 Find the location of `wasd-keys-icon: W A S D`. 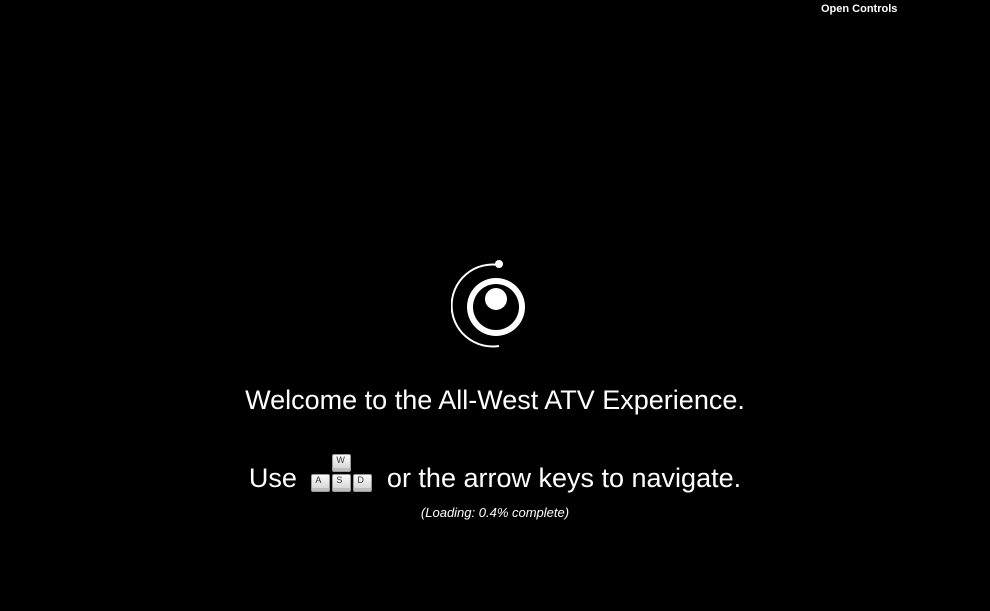

wasd-keys-icon: W A S D is located at coordinates (342, 473).